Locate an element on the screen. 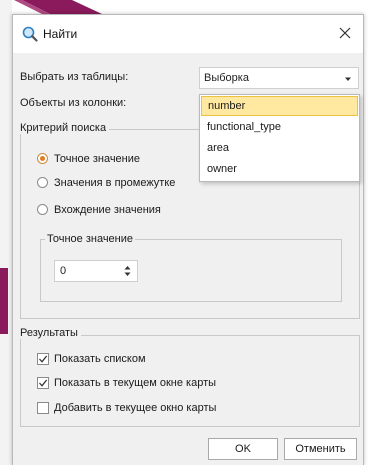  dropdown-option: area is located at coordinates (279, 148).